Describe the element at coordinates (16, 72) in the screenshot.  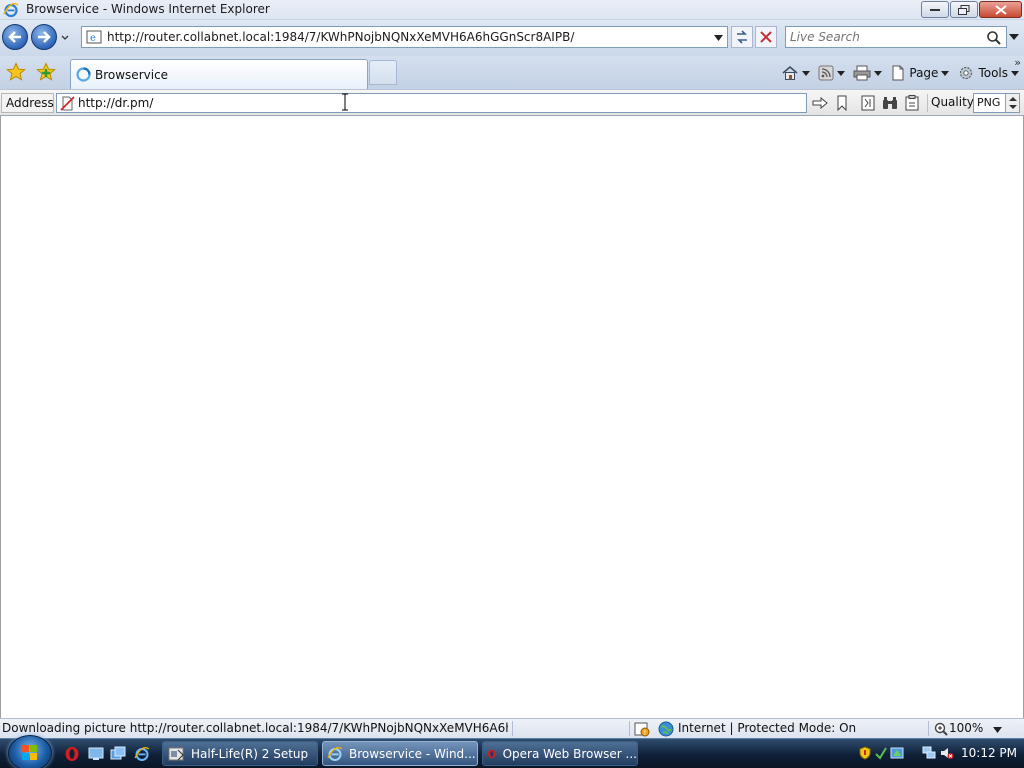
I see `favorites-center-icon` at that location.